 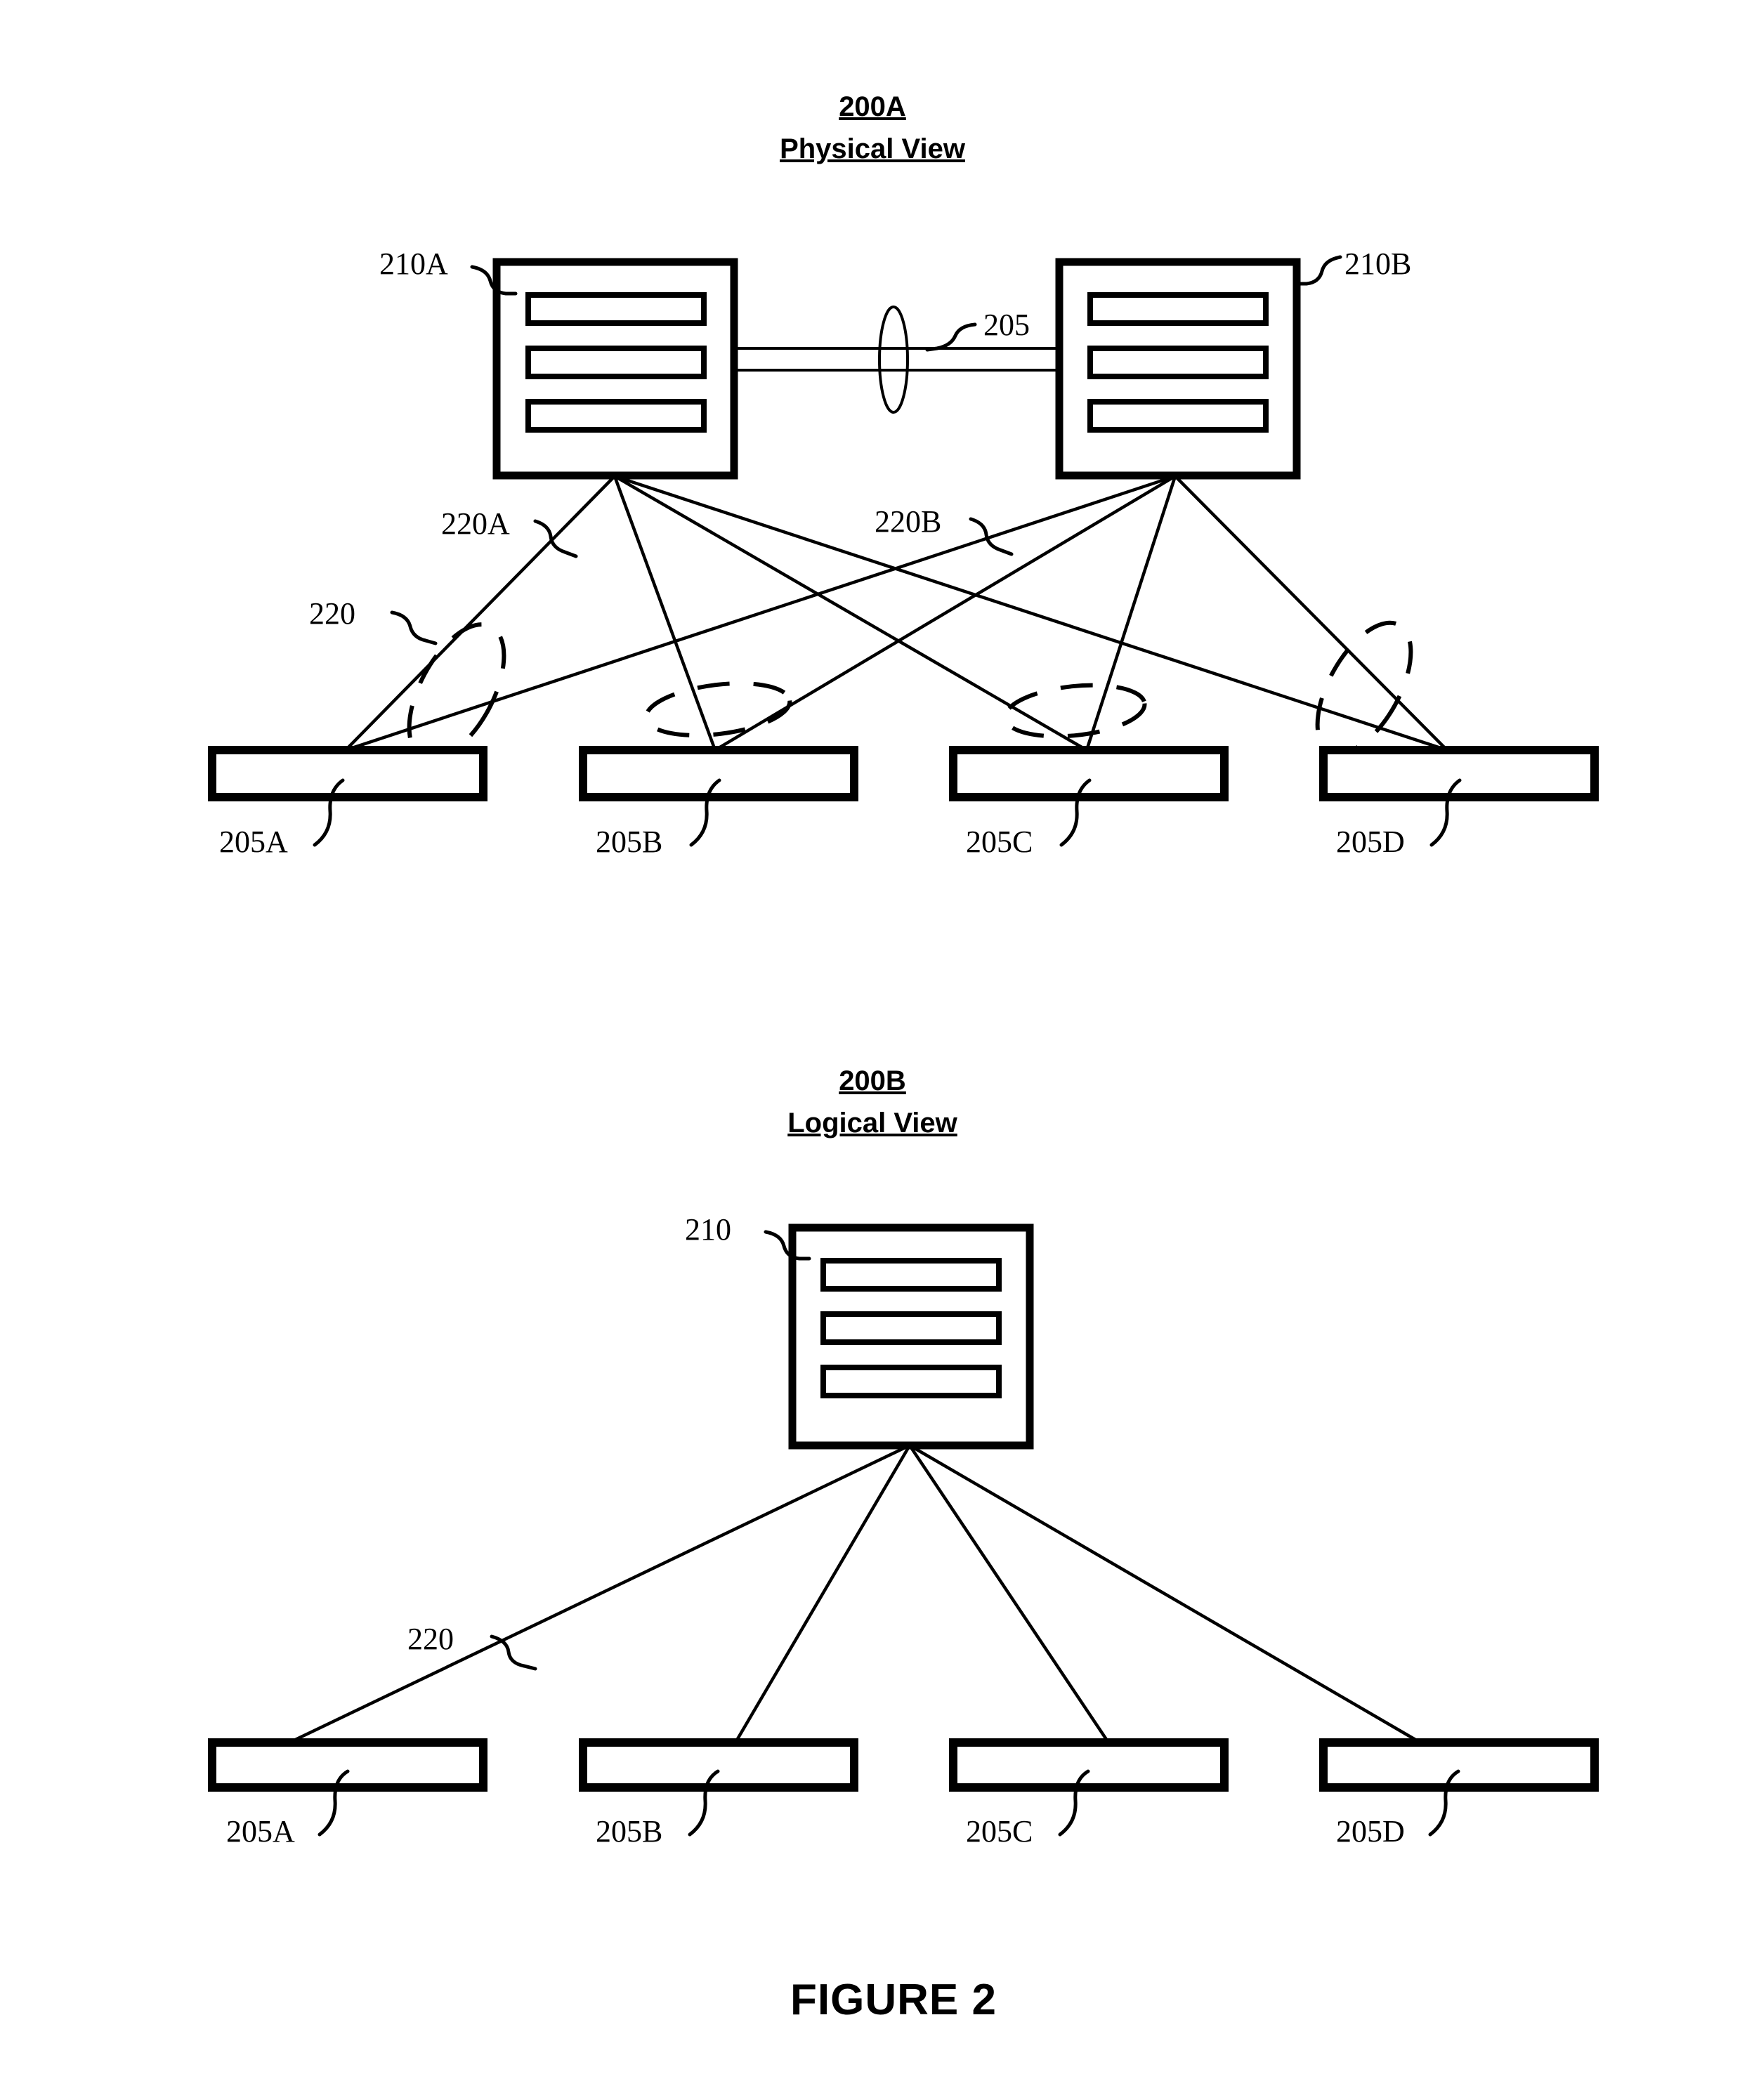 I want to click on controller-210b-ref-label: 210B, so click(x=1377, y=264).